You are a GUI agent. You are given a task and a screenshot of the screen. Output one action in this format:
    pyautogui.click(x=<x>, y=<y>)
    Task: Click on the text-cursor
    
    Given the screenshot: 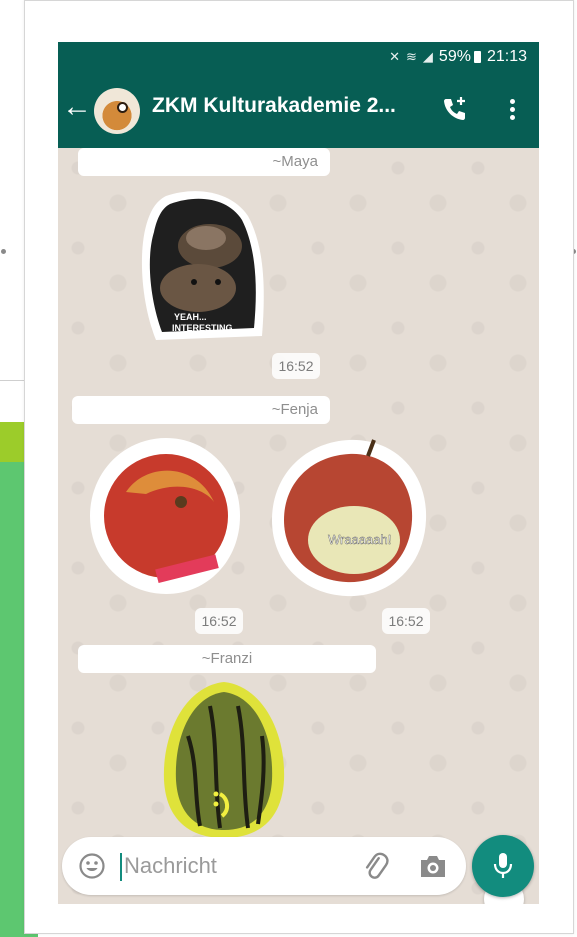 What is the action you would take?
    pyautogui.click(x=121, y=867)
    